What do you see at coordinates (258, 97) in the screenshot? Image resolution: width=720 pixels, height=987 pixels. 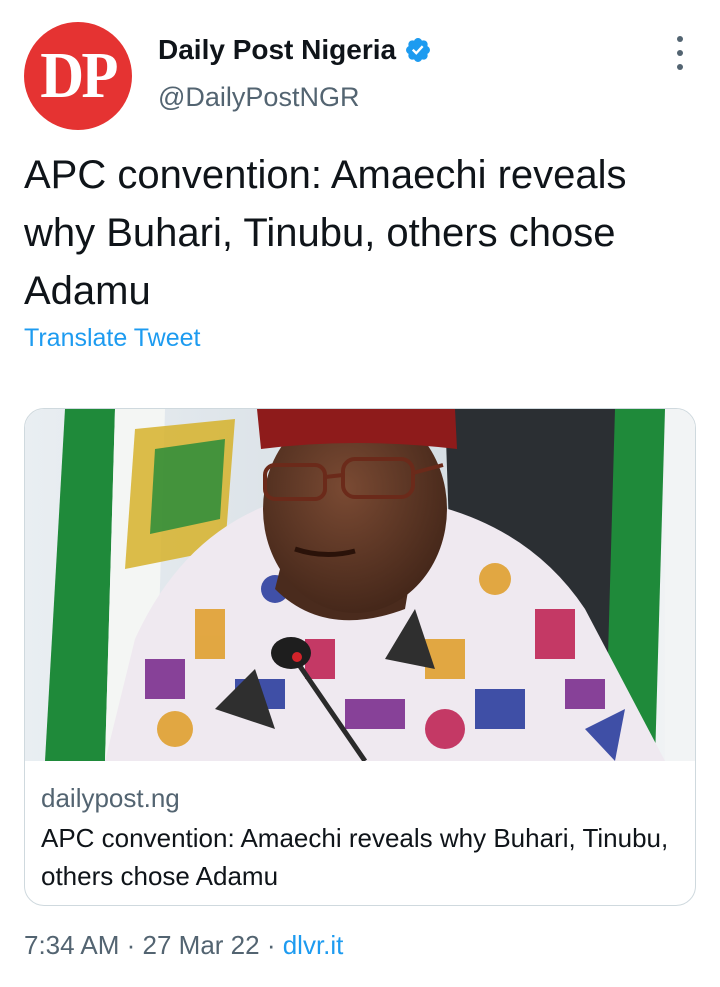 I see `author-handle: @DailyPostNGR` at bounding box center [258, 97].